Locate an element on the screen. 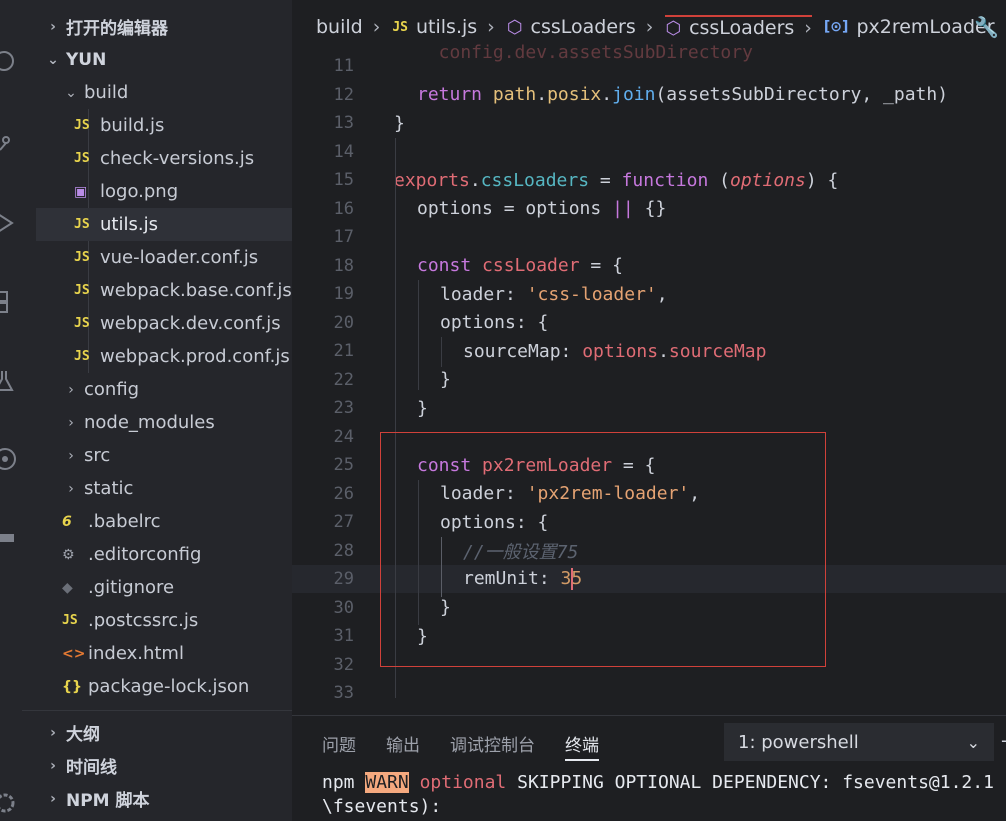 The image size is (1006, 821). line-number: 22 is located at coordinates (343, 379).